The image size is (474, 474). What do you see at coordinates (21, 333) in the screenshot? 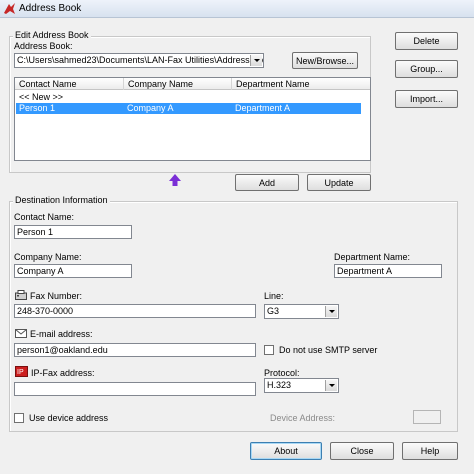
I see `envelope-icon` at bounding box center [21, 333].